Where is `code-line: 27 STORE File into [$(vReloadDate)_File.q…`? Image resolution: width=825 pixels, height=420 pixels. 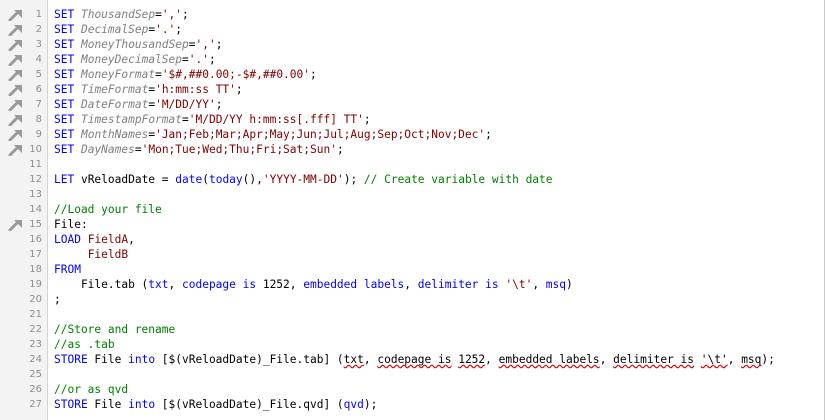 code-line: 27 STORE File into [$(vReloadDate)_File.q… is located at coordinates (412, 404).